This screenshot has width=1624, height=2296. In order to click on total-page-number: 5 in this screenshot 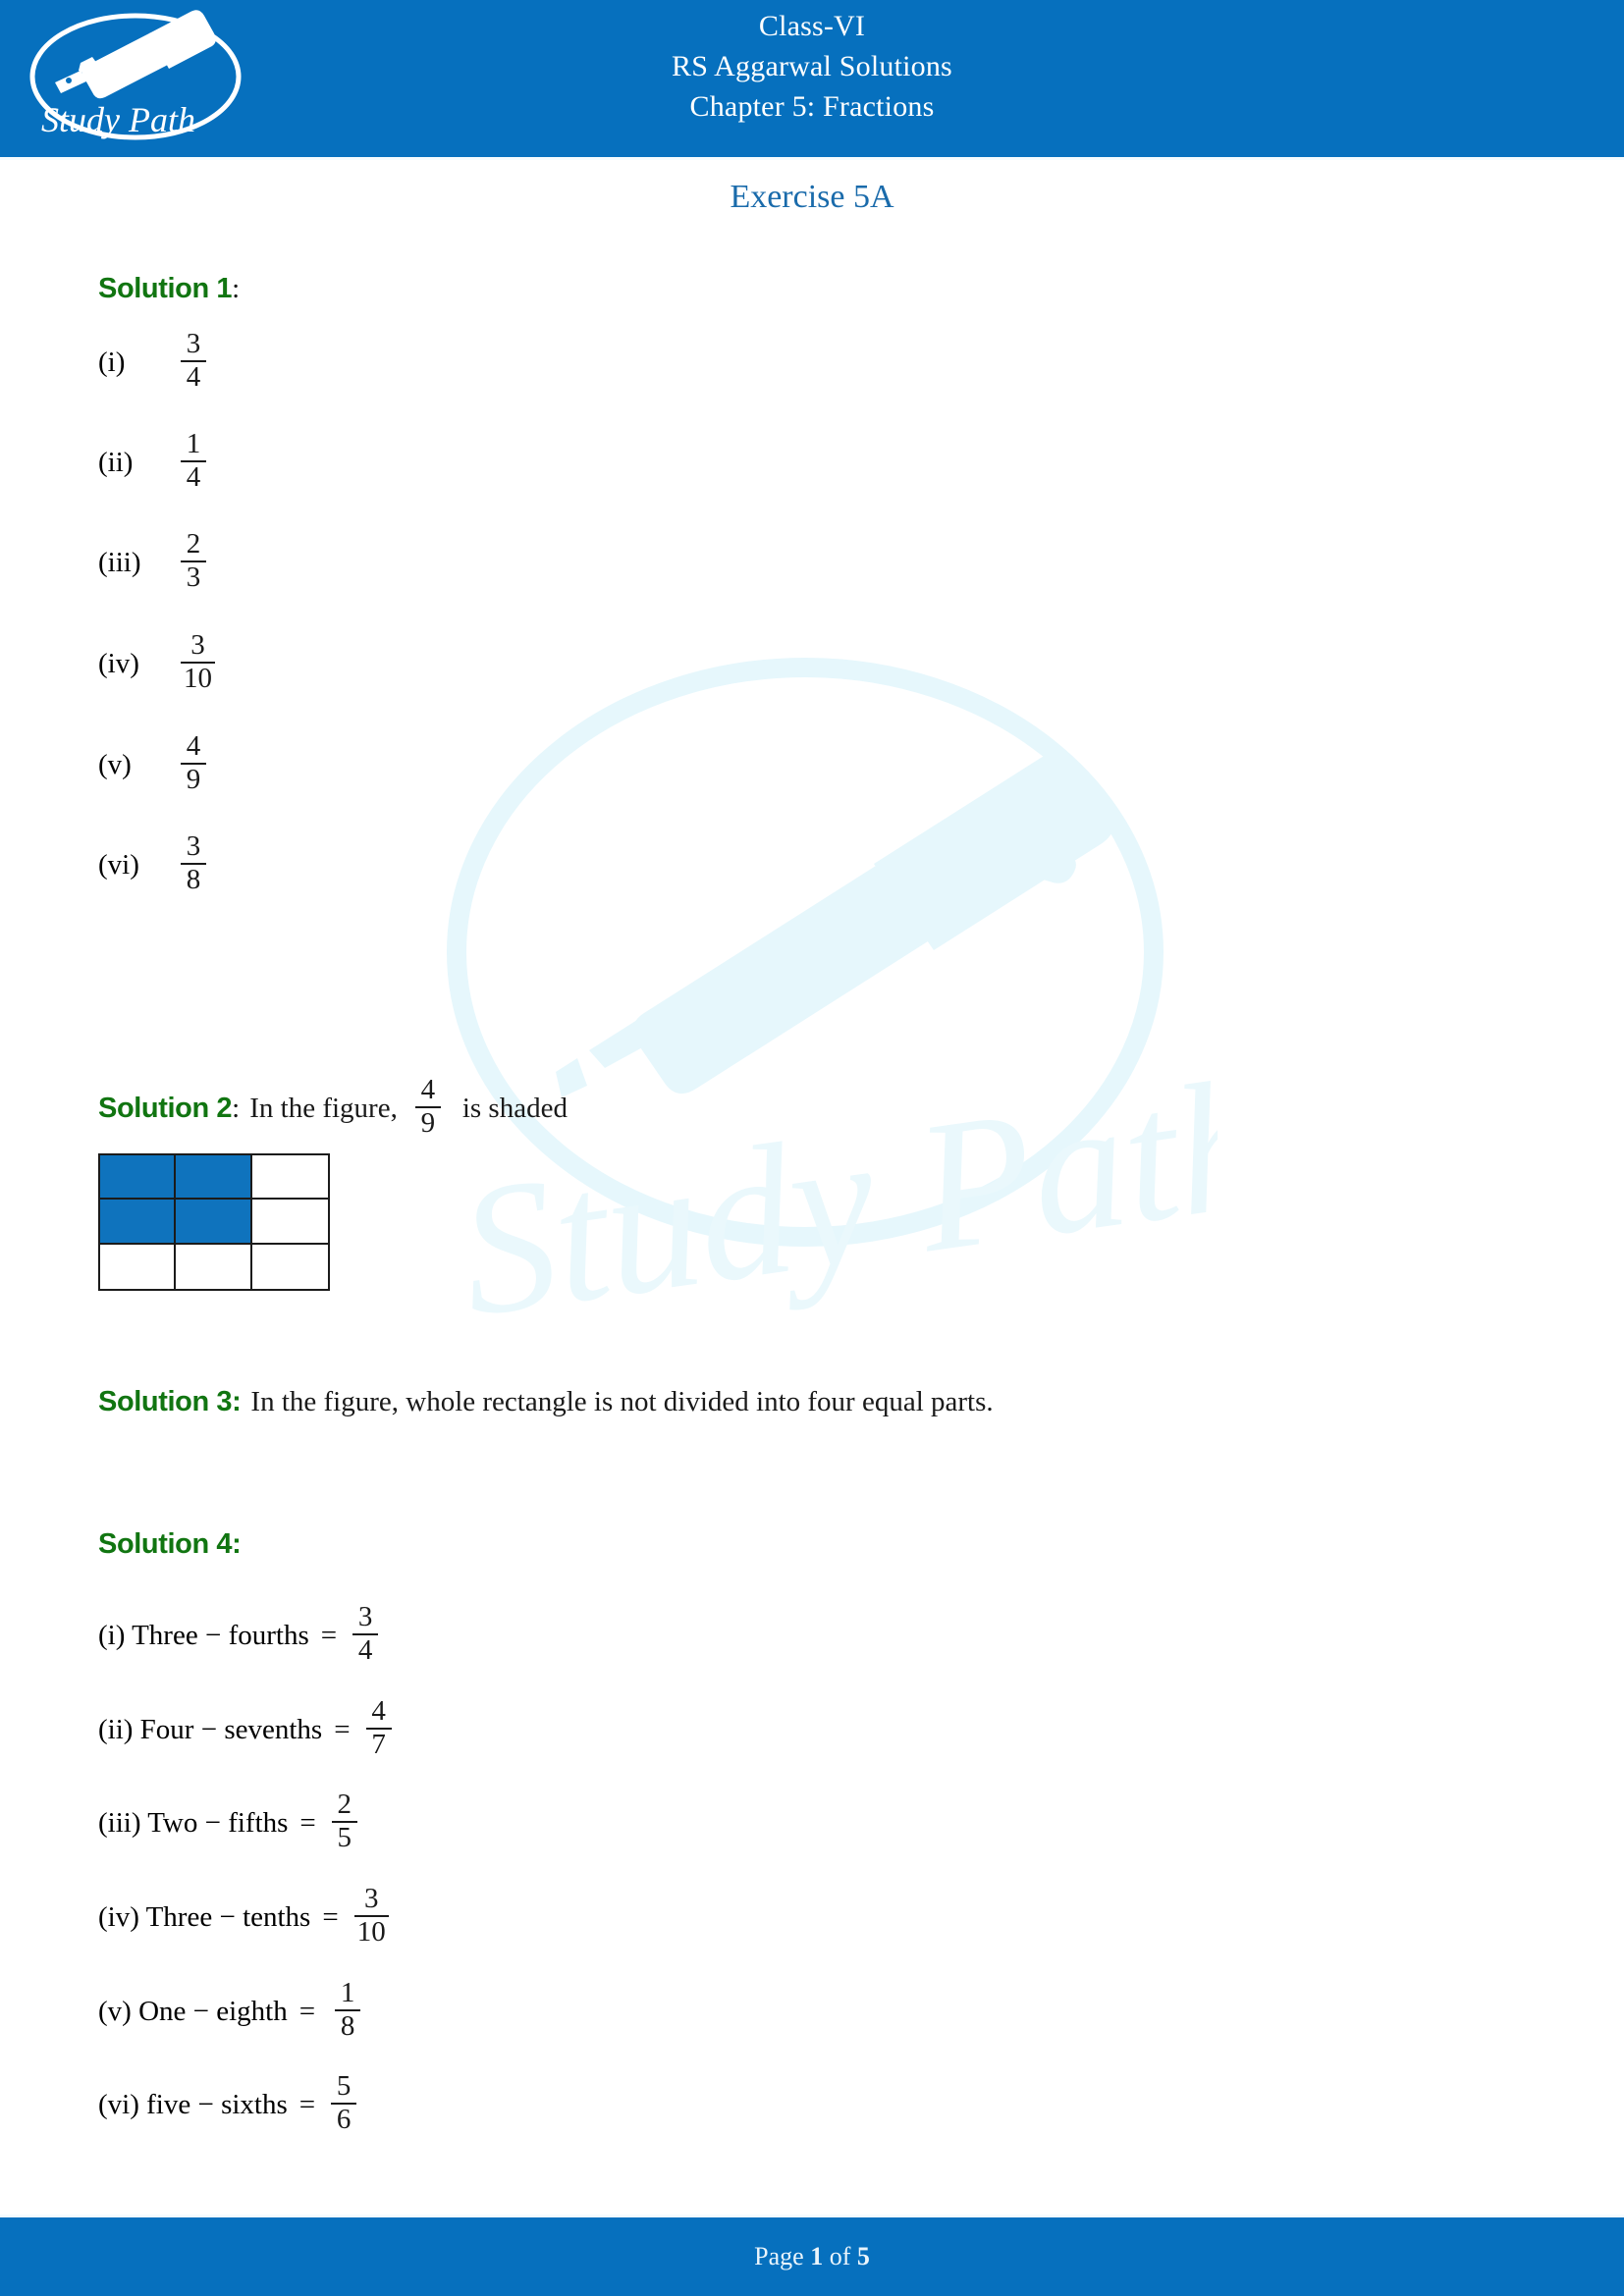, I will do `click(863, 2256)`.